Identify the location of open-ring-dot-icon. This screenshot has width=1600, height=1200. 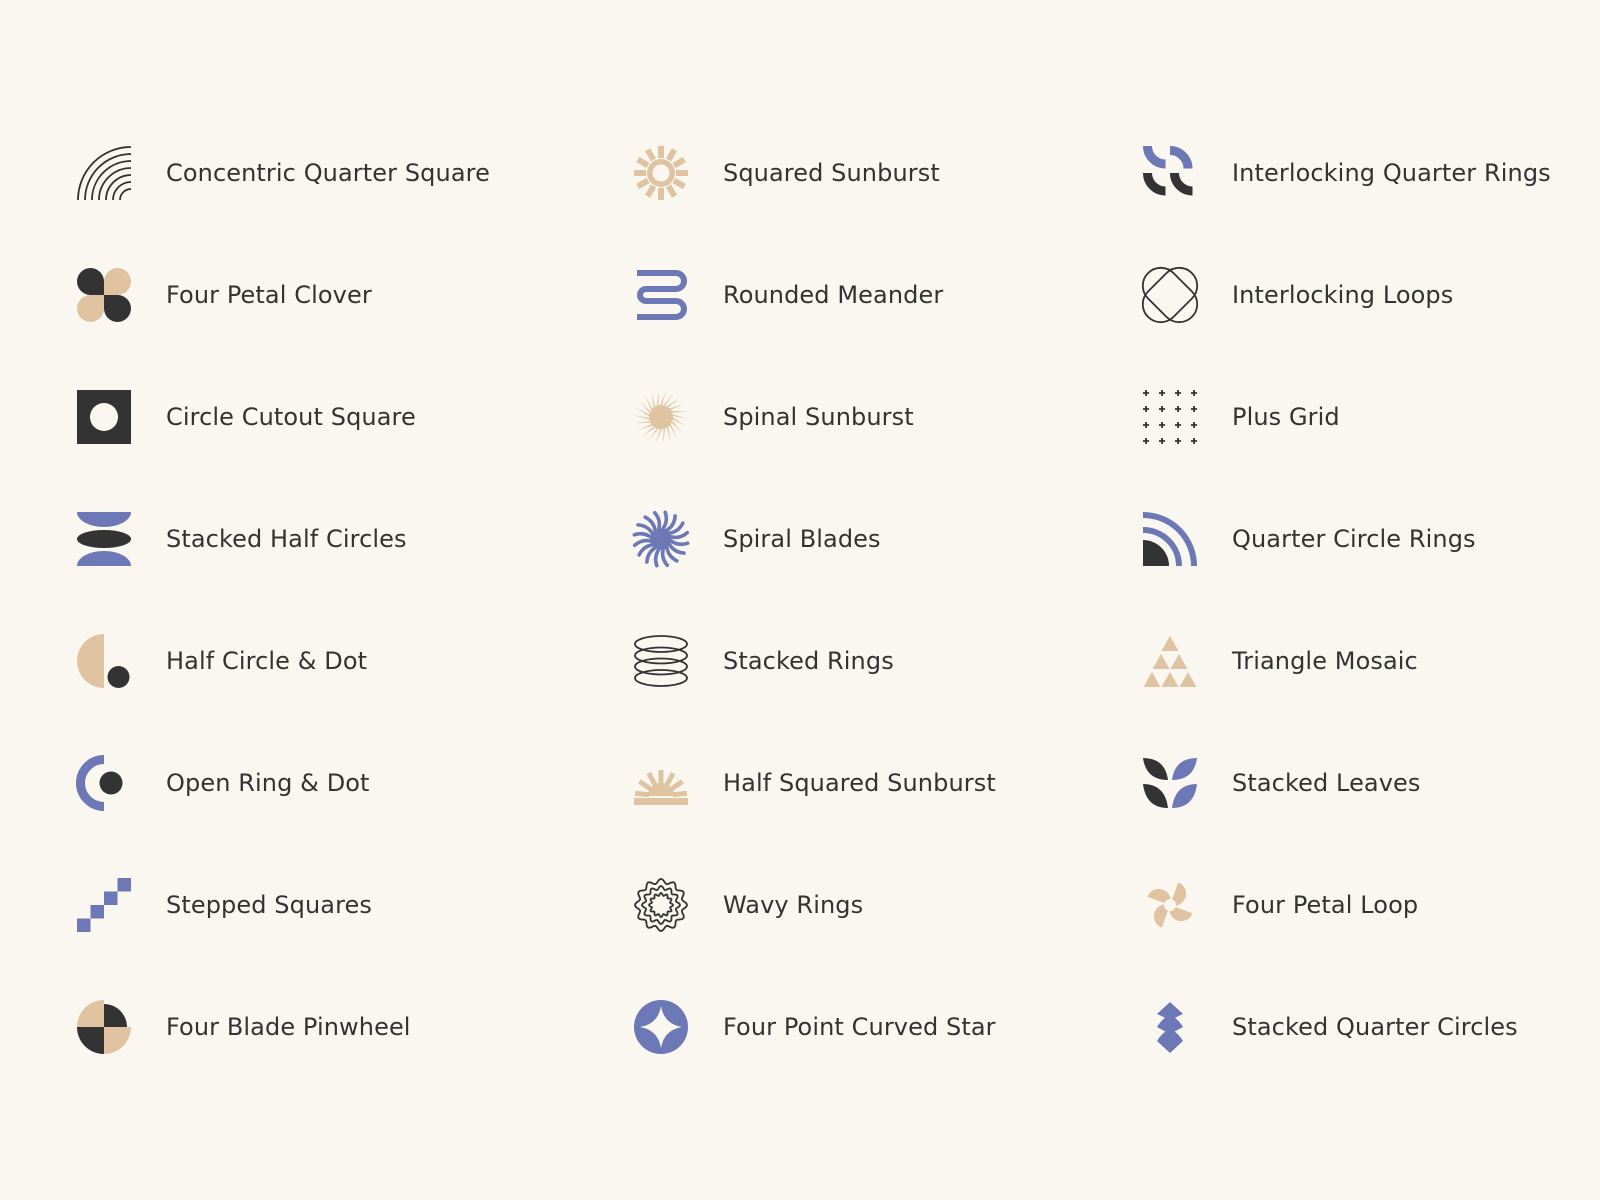
(103, 783).